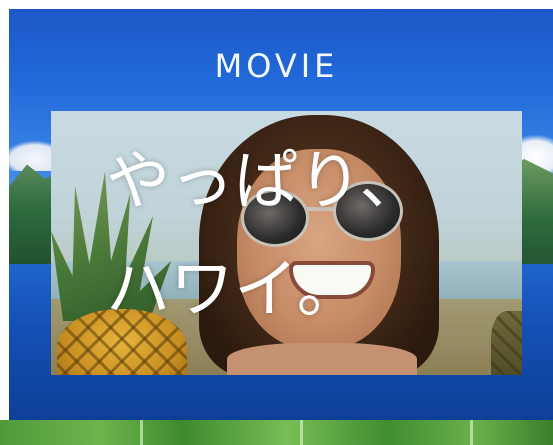 This screenshot has height=445, width=553. I want to click on woman-shoulders, so click(322, 359).